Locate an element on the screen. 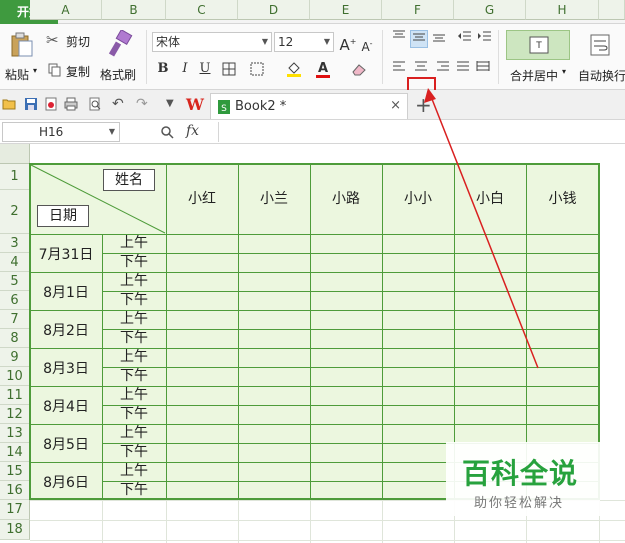 This screenshot has height=543, width=625. watermark-logo: 百科全说 助你轻松解决 is located at coordinates (523, 479).